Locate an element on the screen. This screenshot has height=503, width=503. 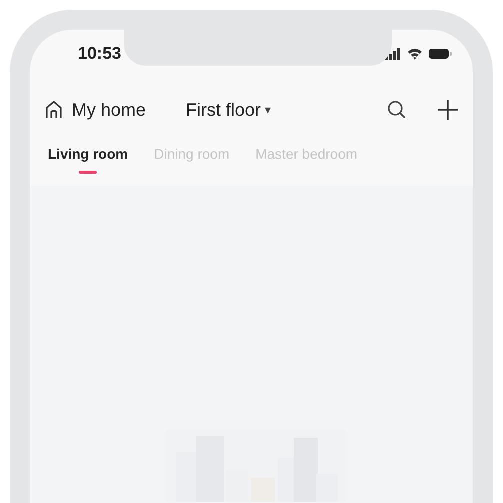
search-button is located at coordinates (397, 110).